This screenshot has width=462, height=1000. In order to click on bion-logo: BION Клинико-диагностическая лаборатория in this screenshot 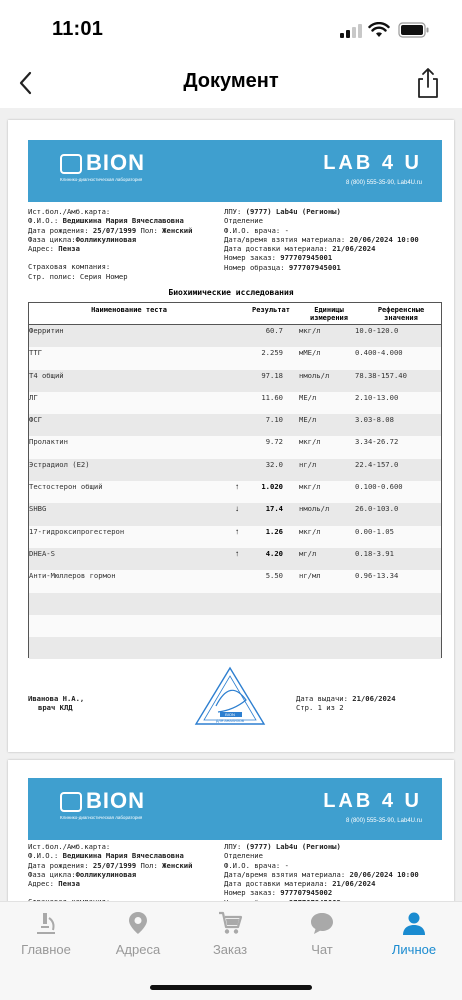, I will do `click(115, 171)`.